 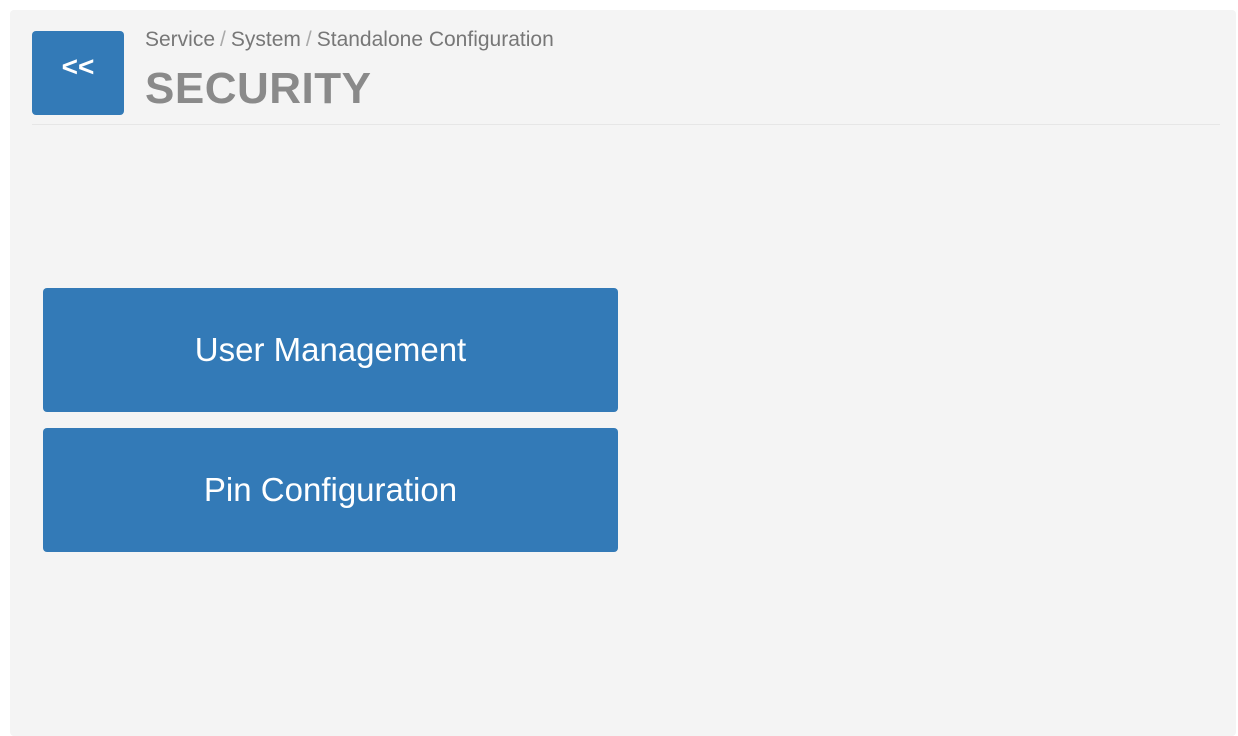 I want to click on breadcrumb-item-service: Service, so click(x=180, y=39).